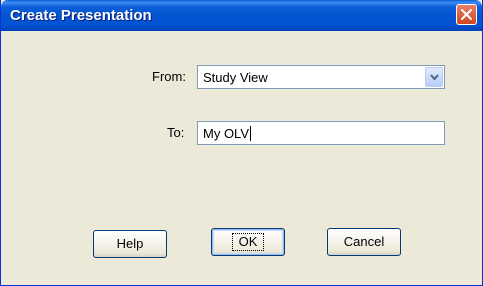  What do you see at coordinates (169, 76) in the screenshot?
I see `from-label: From:` at bounding box center [169, 76].